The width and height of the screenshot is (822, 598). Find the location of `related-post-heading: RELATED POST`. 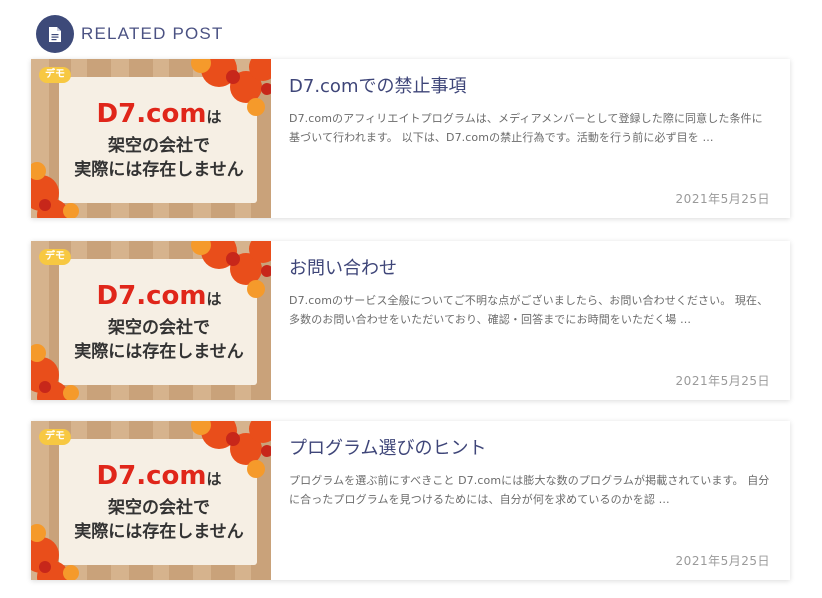

related-post-heading: RELATED POST is located at coordinates (130, 34).